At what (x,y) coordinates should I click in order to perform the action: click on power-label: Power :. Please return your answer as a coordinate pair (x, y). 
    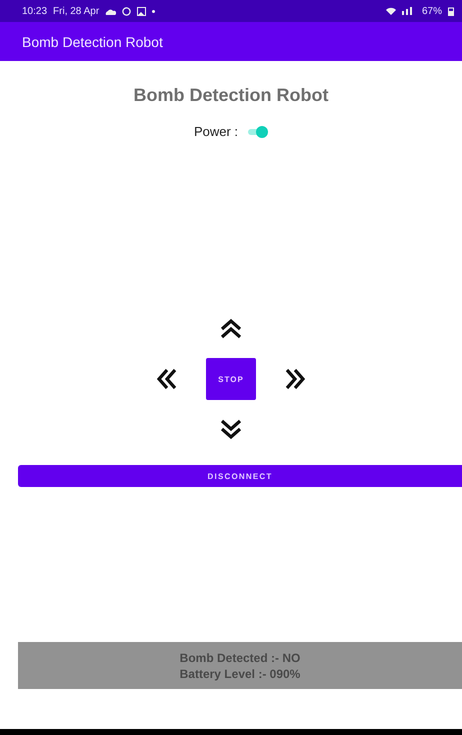
    Looking at the image, I should click on (216, 131).